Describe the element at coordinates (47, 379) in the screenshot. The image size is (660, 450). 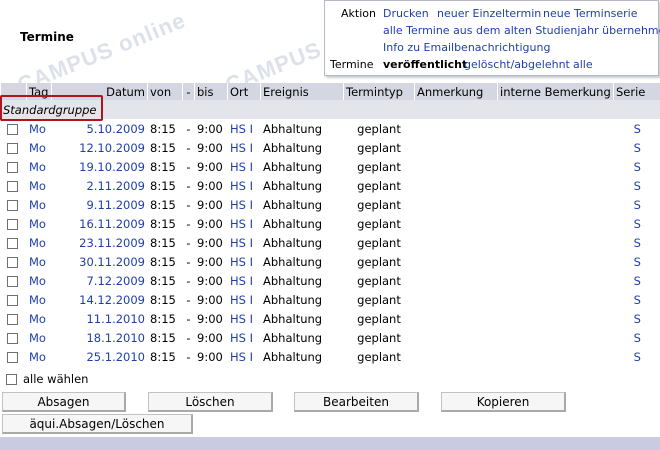
I see `select-all: alle wählen` at that location.